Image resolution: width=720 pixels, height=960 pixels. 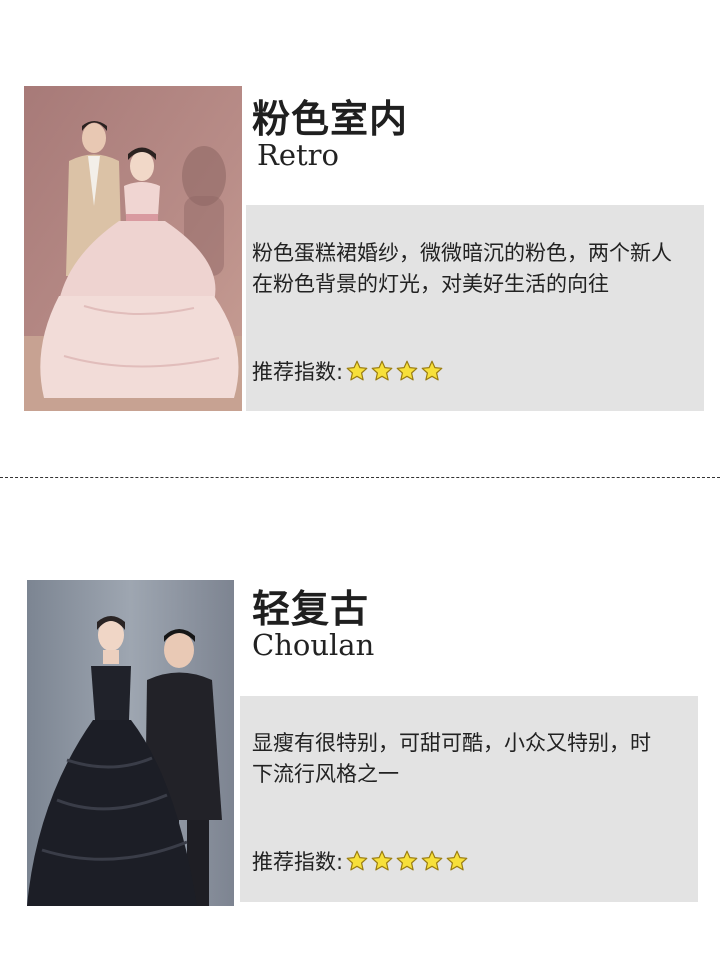 What do you see at coordinates (451, 758) in the screenshot?
I see `style-description: 显瘦有很特别，可甜可酷，小众又特别，时下流行风格之一` at bounding box center [451, 758].